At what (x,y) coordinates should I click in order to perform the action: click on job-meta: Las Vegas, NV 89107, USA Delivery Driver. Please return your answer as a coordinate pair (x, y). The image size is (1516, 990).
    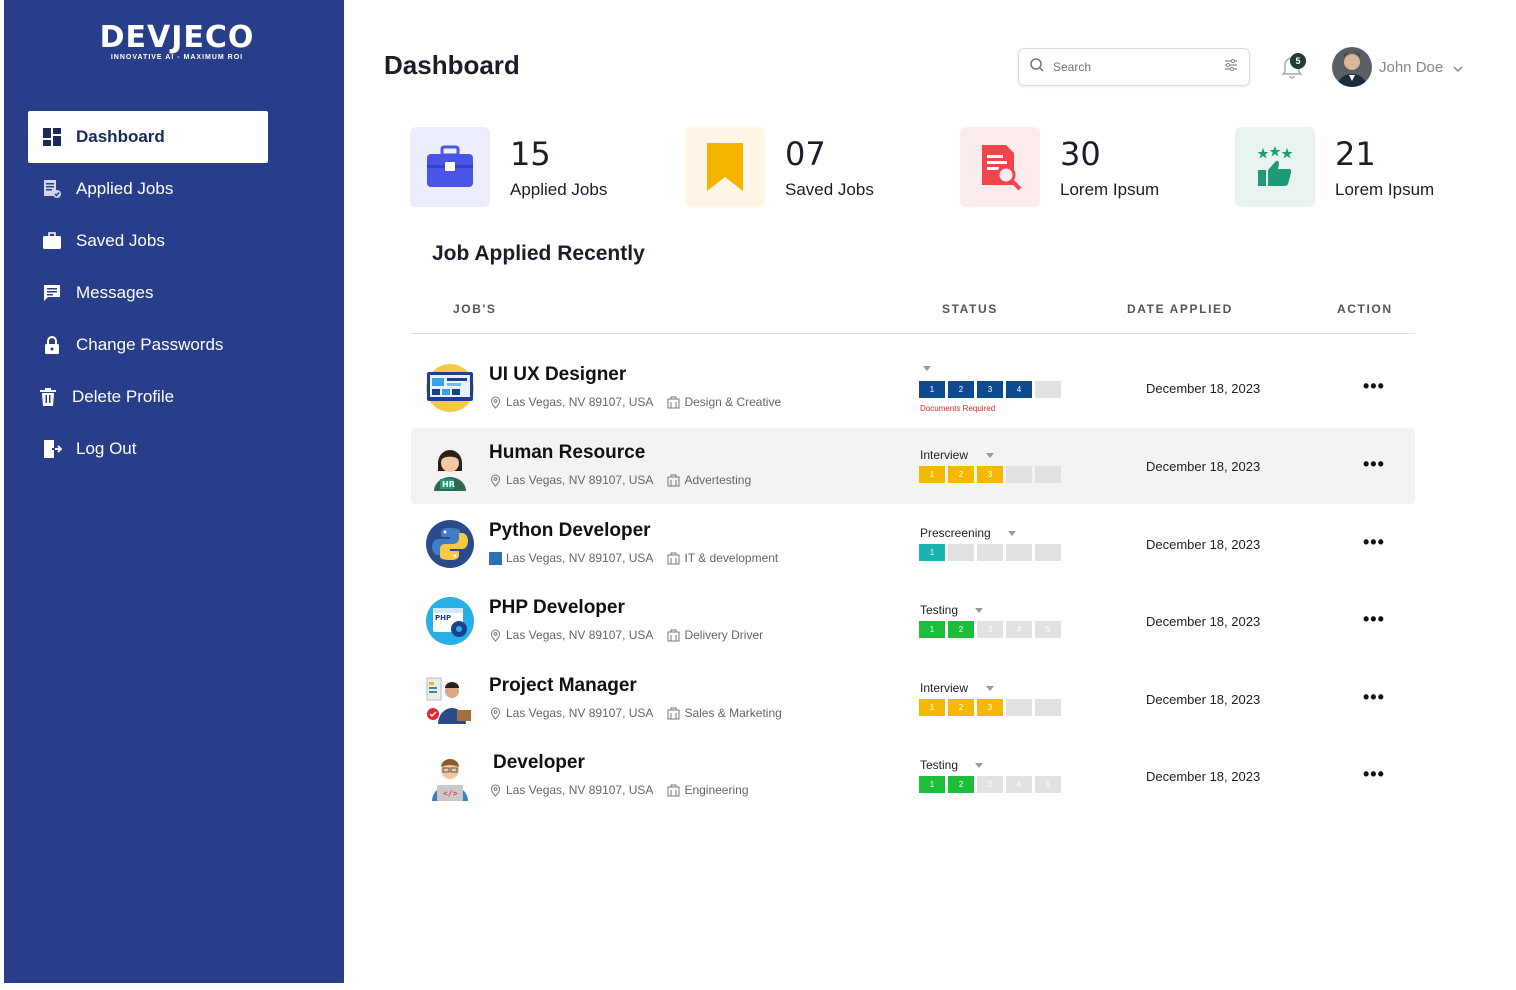
    Looking at the image, I should click on (633, 635).